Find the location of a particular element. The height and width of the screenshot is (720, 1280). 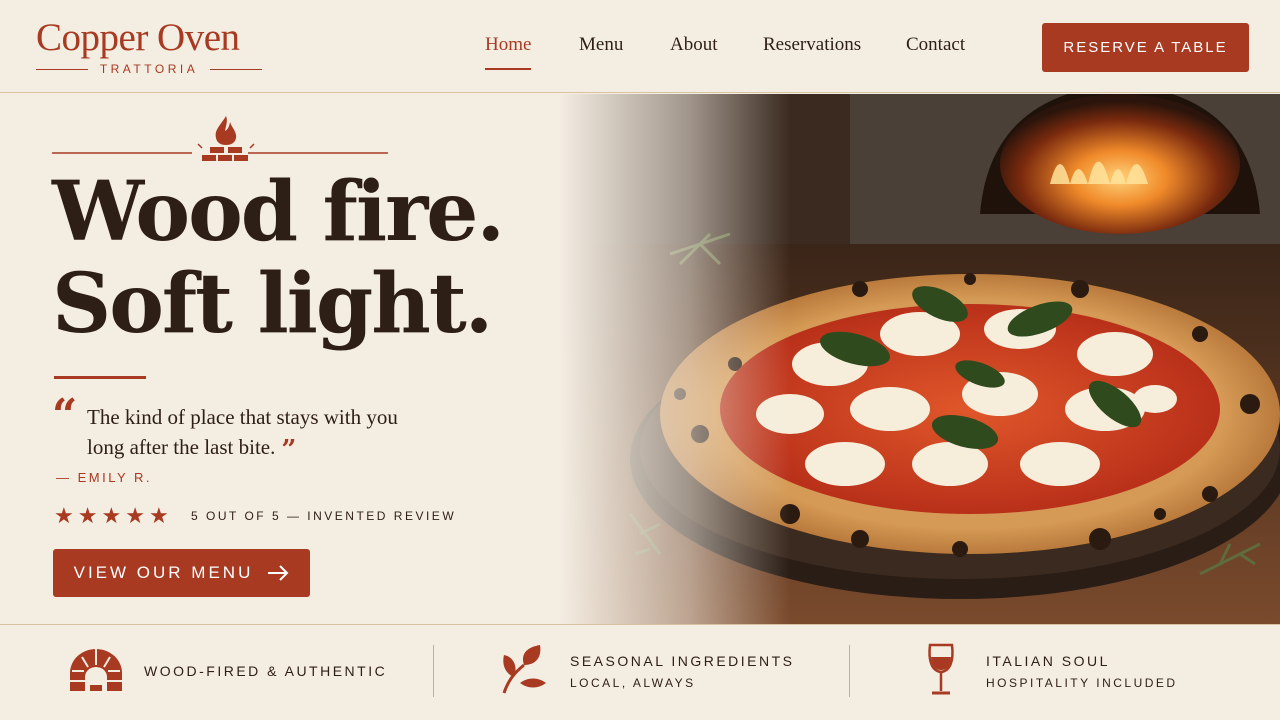

headline-line-1: Wood fire. is located at coordinates (278, 212).